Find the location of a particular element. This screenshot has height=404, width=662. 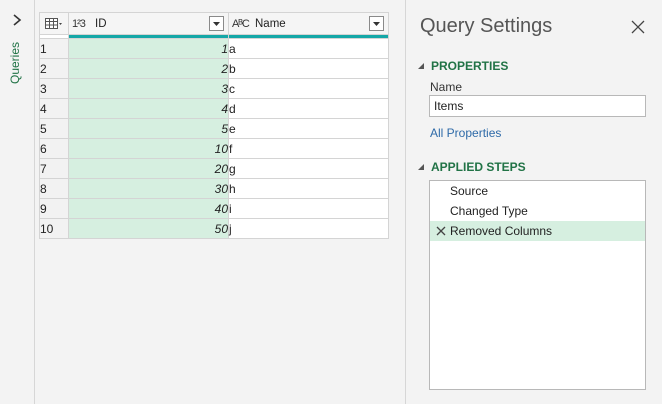

name-cell: f is located at coordinates (308, 148).